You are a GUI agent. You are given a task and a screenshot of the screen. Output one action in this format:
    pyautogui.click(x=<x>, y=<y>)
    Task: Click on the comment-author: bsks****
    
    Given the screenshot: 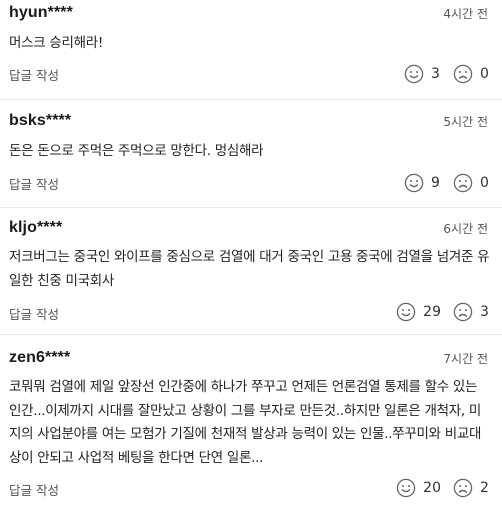 What is the action you would take?
    pyautogui.click(x=40, y=121)
    